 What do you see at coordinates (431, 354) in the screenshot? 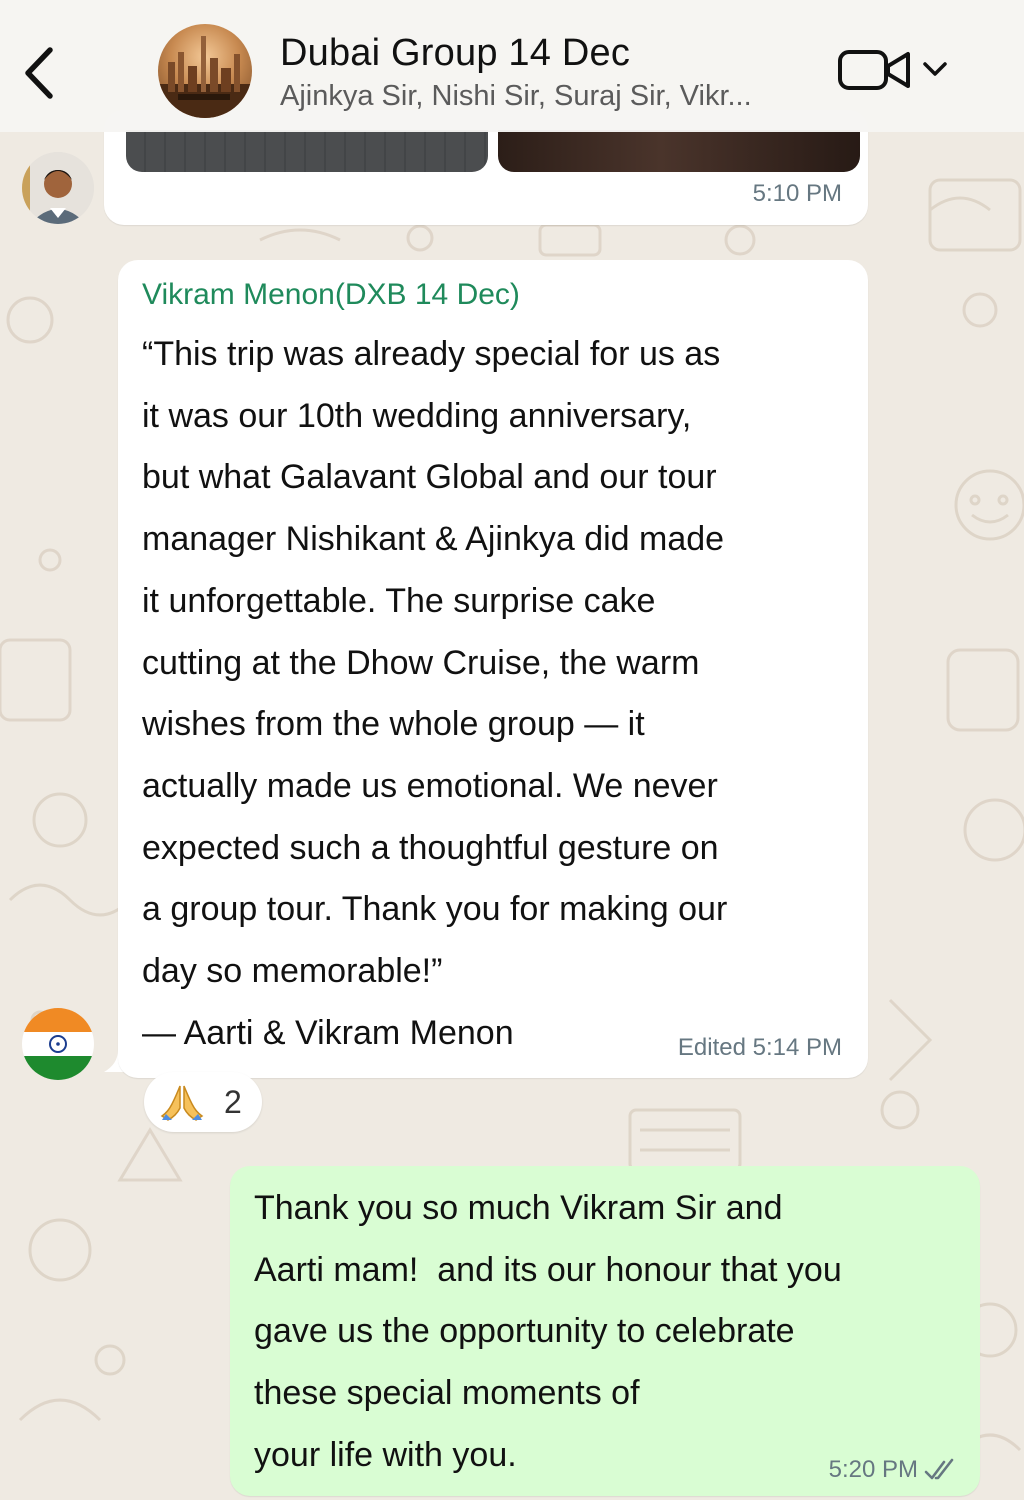
I see `message-line: “This trip was already special for us as` at bounding box center [431, 354].